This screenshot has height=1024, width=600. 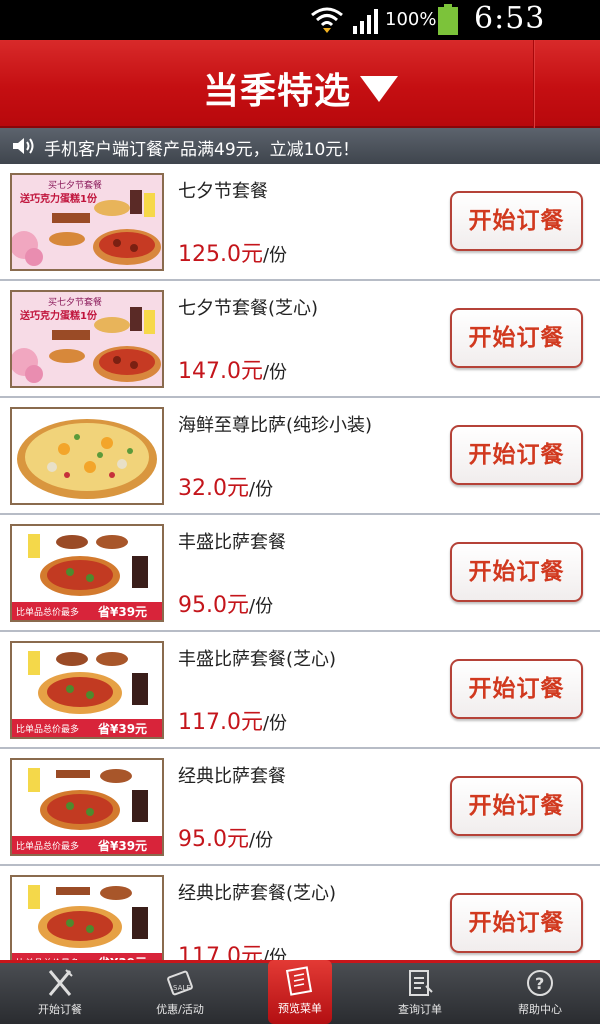 I want to click on classic-combo-image: 比单品总价最多 省¥39元, so click(x=87, y=807).